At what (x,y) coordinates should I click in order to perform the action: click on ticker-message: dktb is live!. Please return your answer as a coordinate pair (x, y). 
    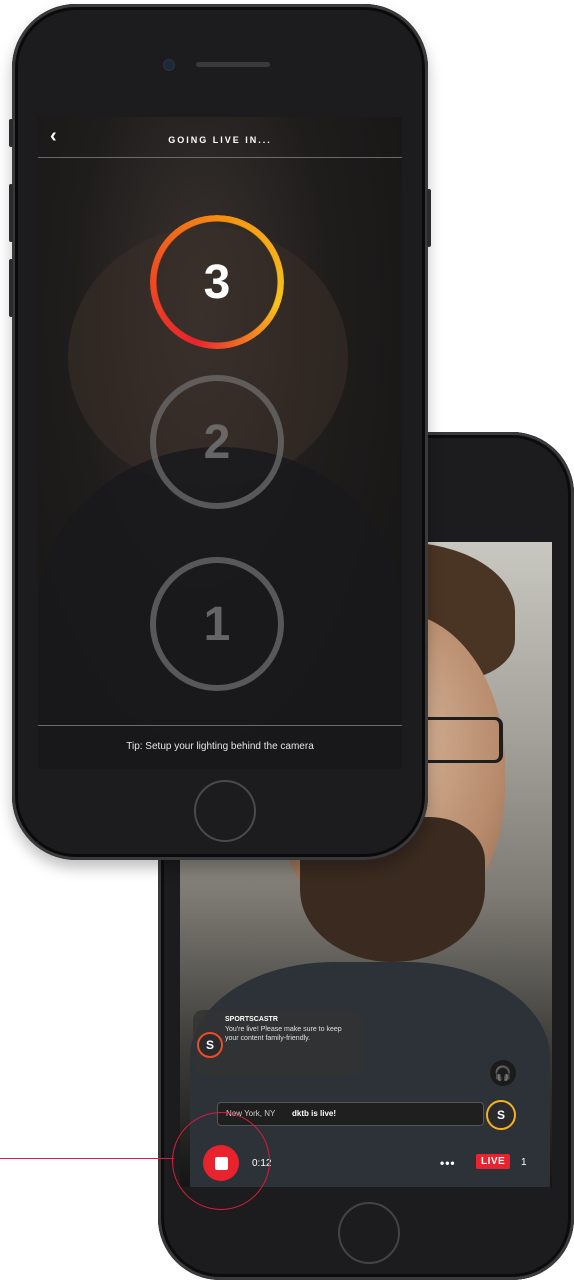
    Looking at the image, I should click on (314, 1113).